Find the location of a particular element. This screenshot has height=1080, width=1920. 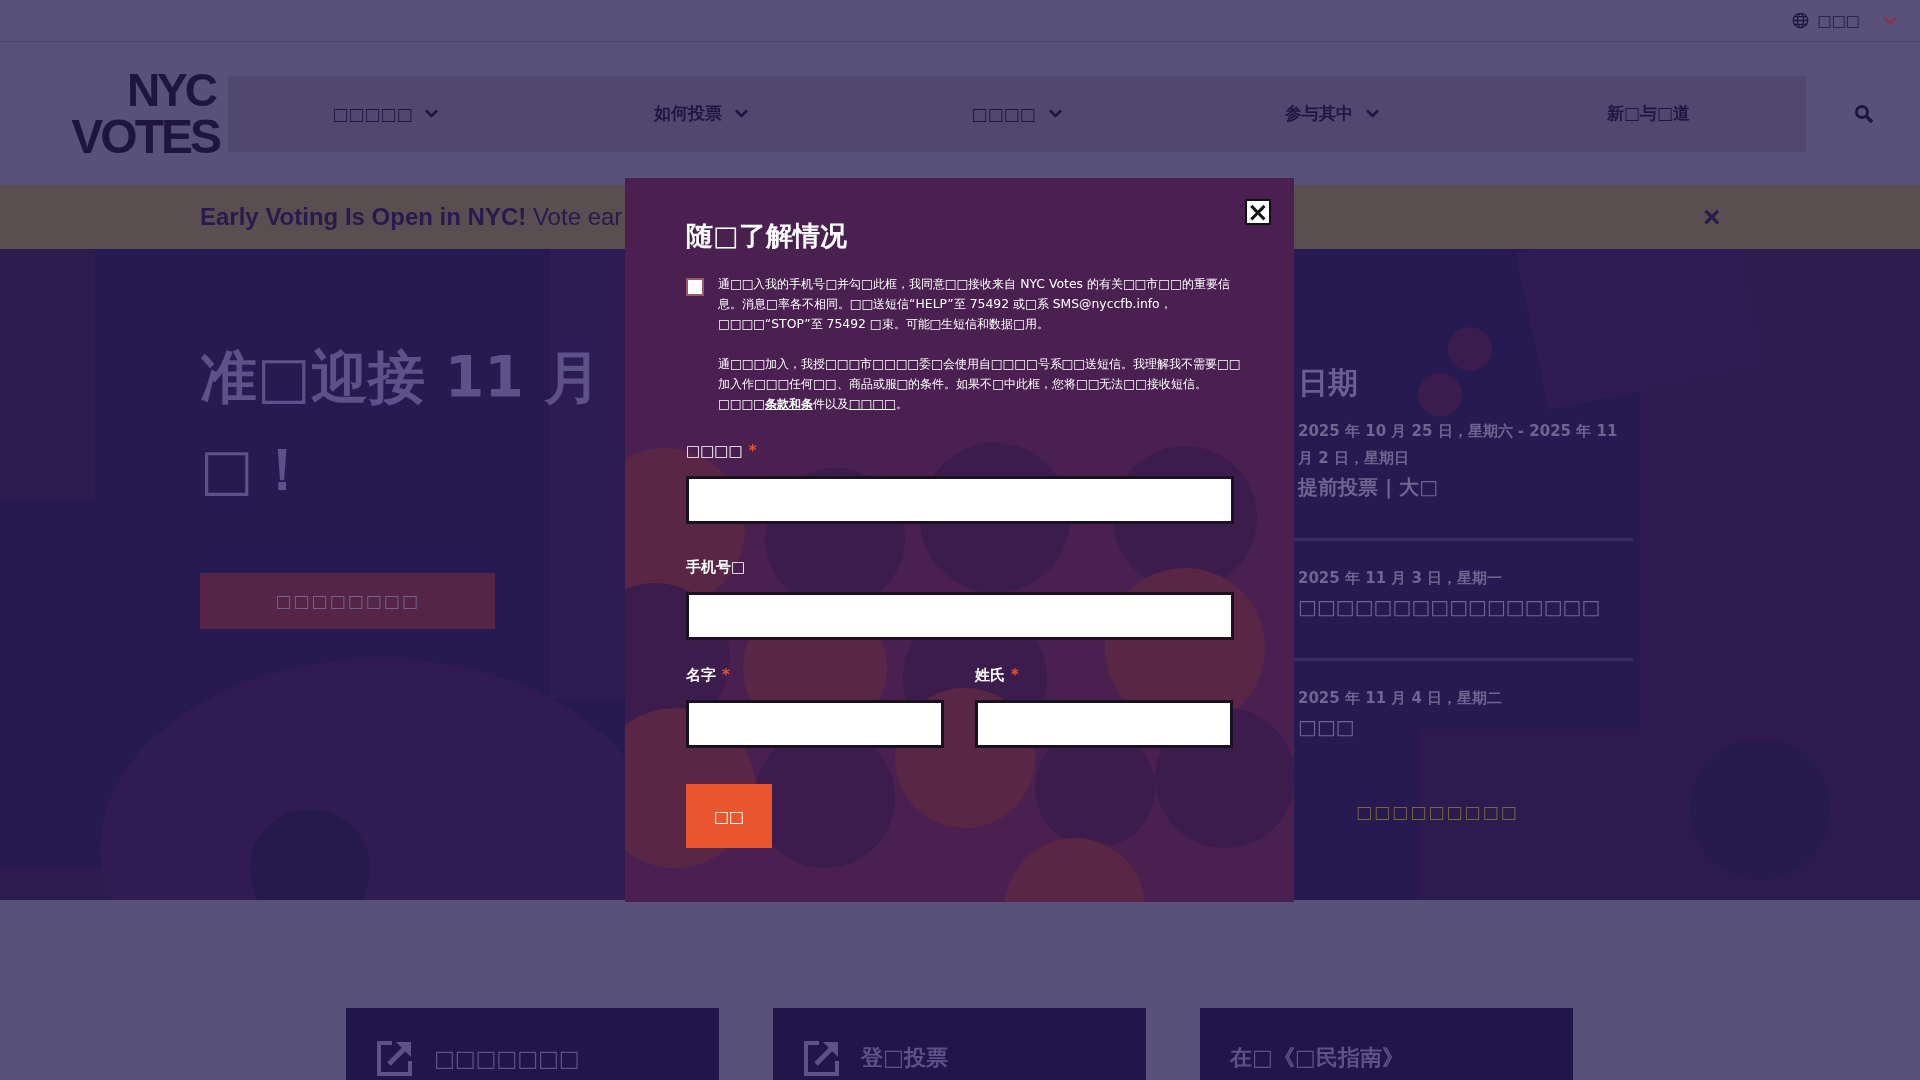

language-selector: □□□ is located at coordinates (1845, 20).